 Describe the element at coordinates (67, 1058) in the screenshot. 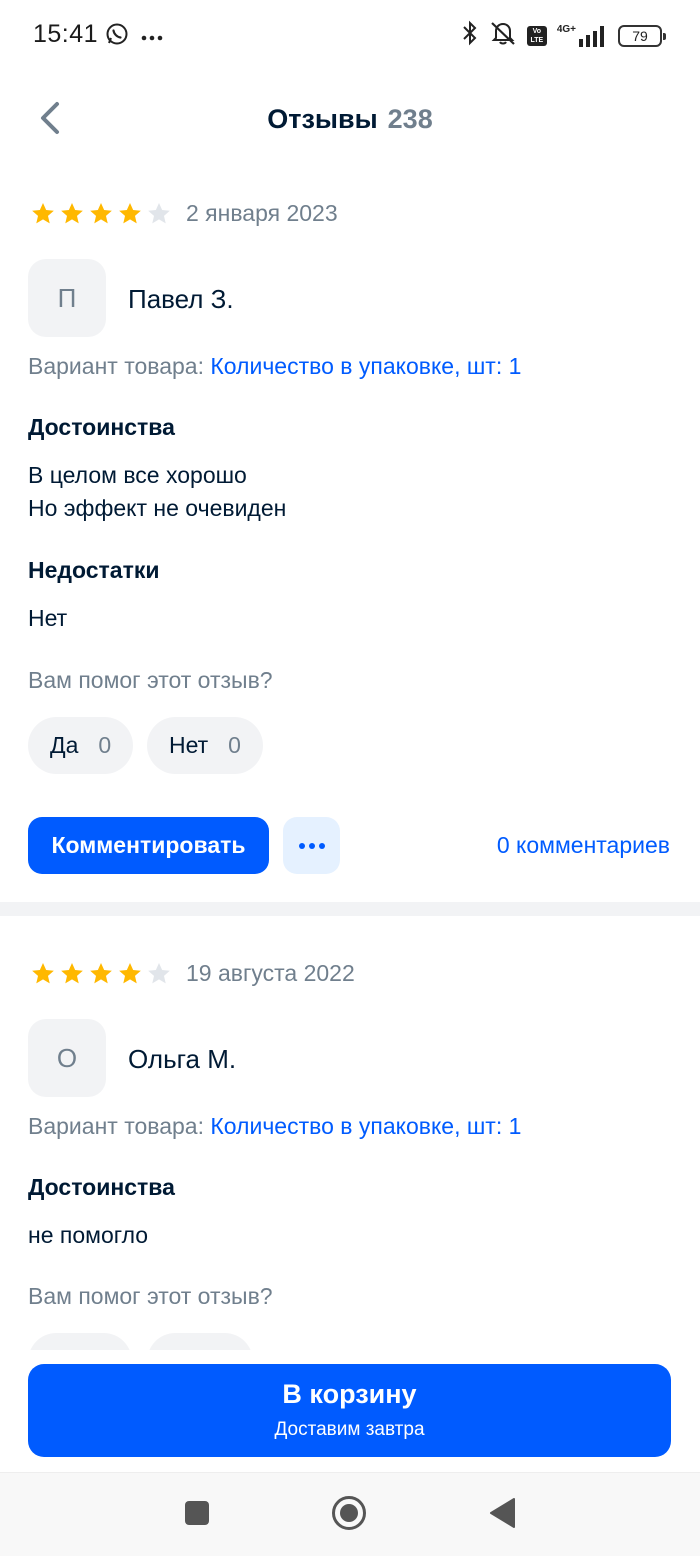

I see `avatar: О` at that location.